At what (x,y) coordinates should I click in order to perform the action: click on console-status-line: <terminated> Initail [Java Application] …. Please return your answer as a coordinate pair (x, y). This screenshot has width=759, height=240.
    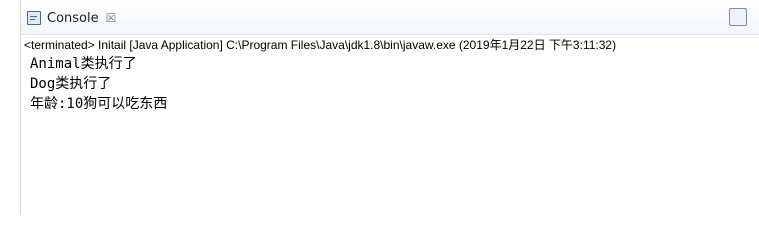
    Looking at the image, I should click on (320, 45).